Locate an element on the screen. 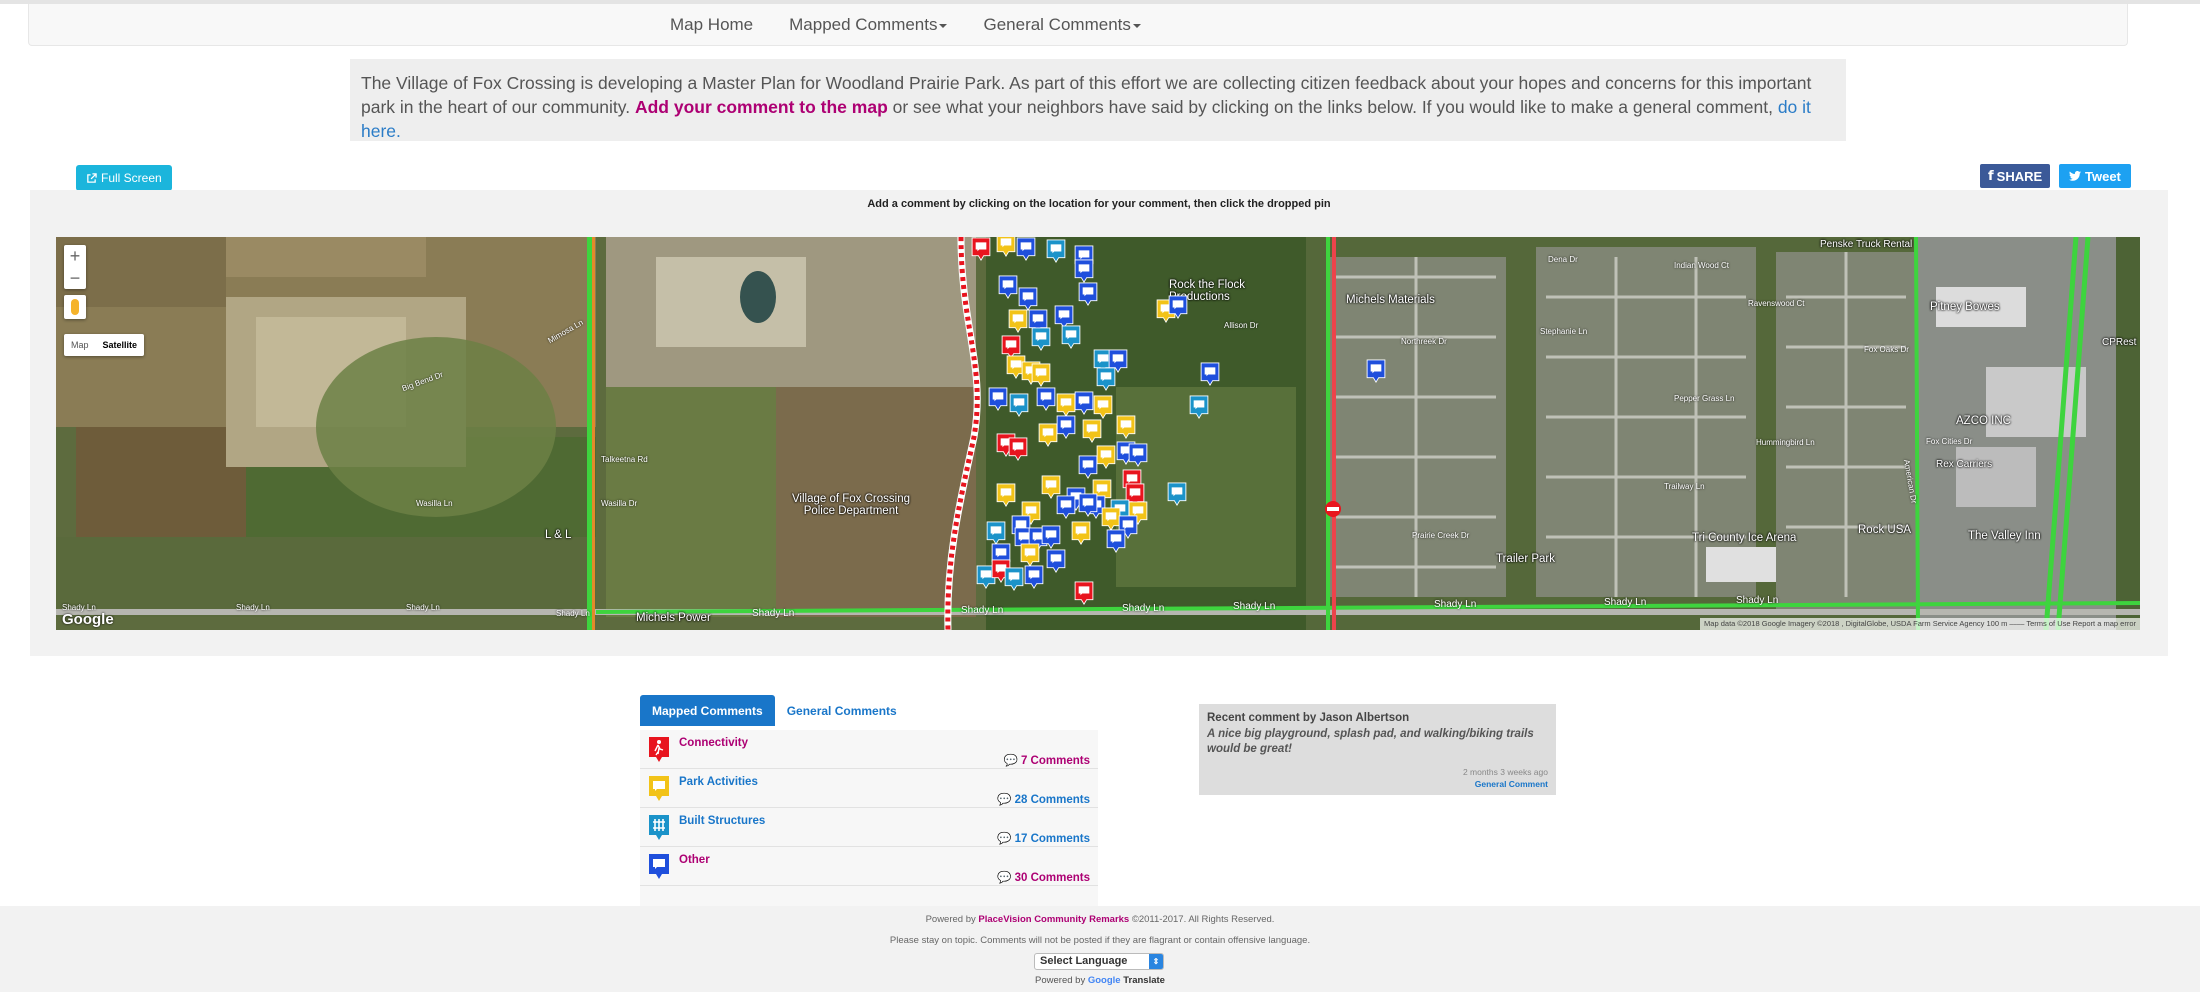 This screenshot has height=992, width=2200. street-label: Fox Cities Dr is located at coordinates (1949, 441).